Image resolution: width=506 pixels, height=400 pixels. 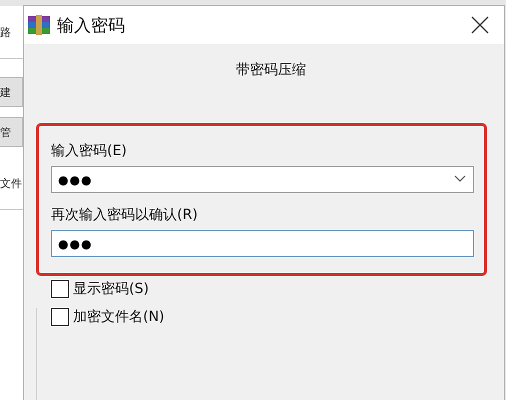 I want to click on field-label: 输入密码(E), so click(x=89, y=151).